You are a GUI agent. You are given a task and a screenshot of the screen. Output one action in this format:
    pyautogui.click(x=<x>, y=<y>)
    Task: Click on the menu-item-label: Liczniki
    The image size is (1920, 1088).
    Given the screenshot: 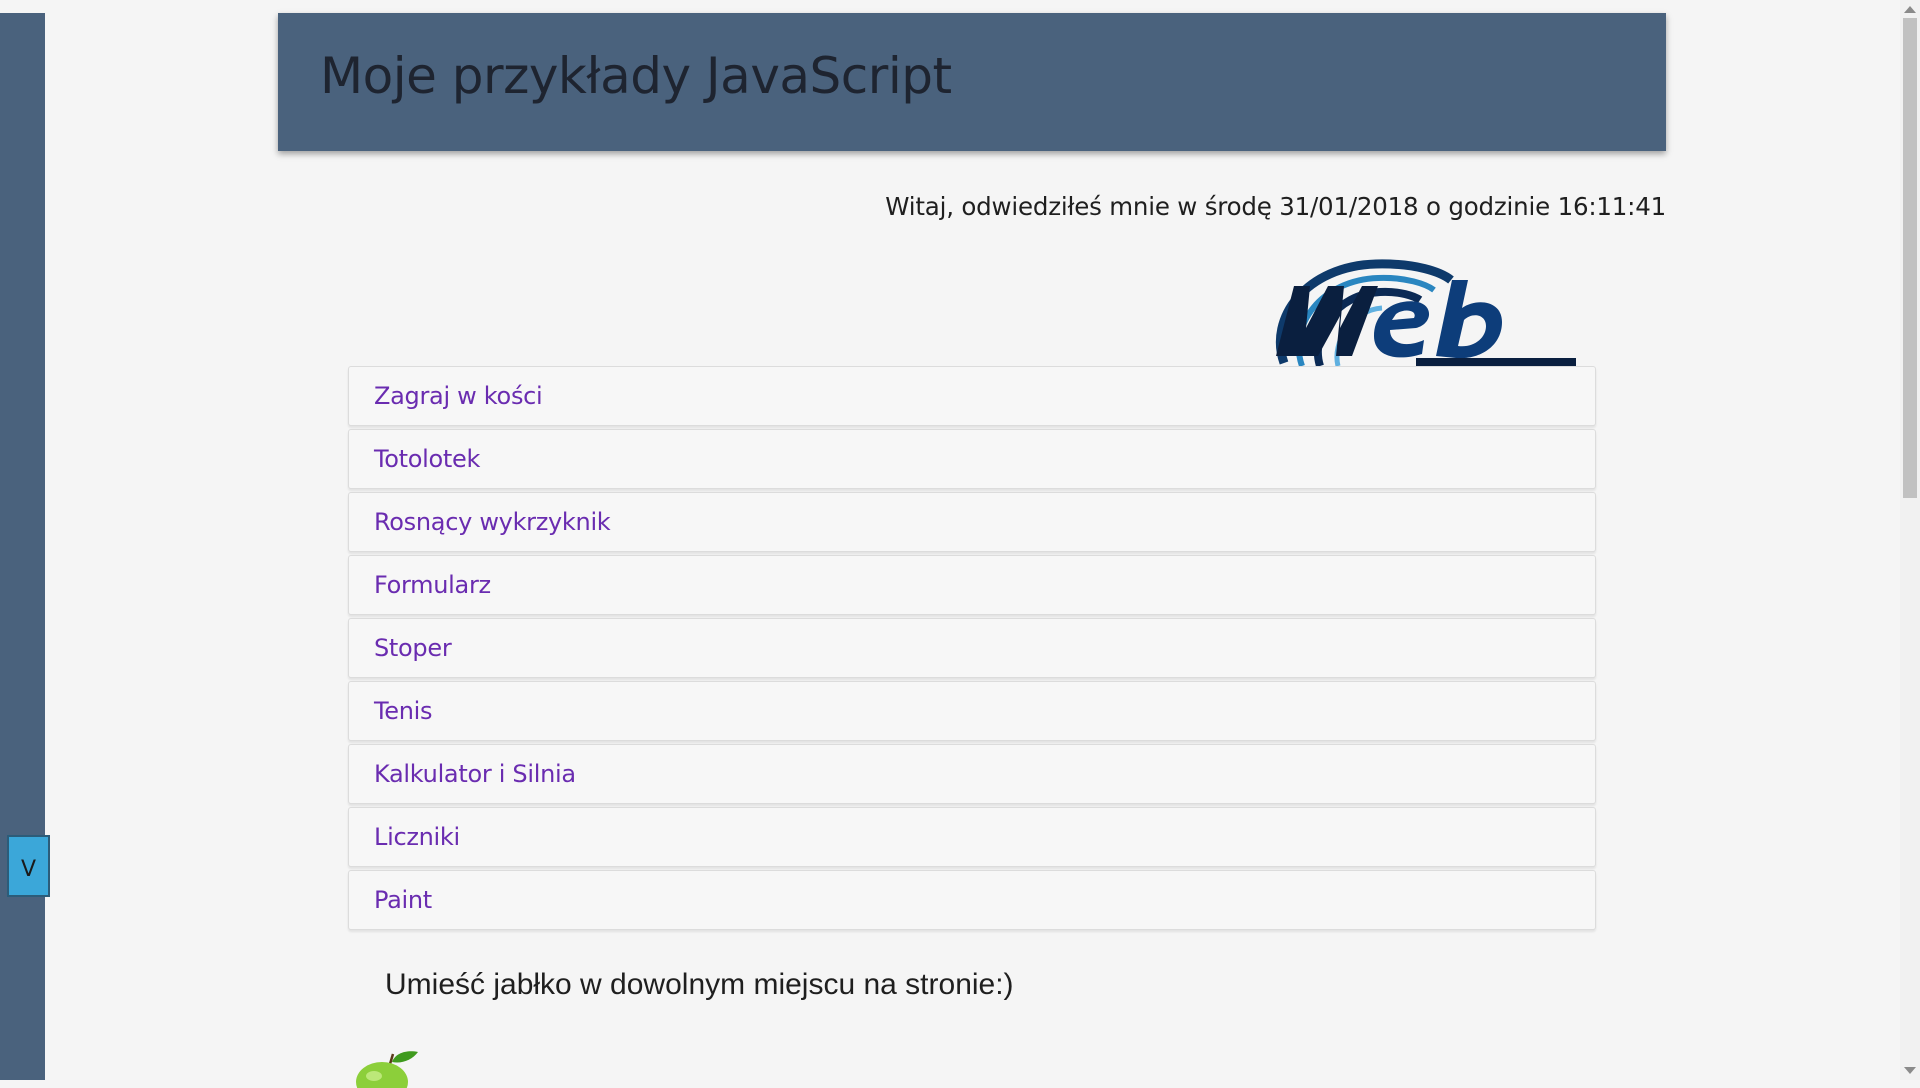 What is the action you would take?
    pyautogui.click(x=417, y=837)
    